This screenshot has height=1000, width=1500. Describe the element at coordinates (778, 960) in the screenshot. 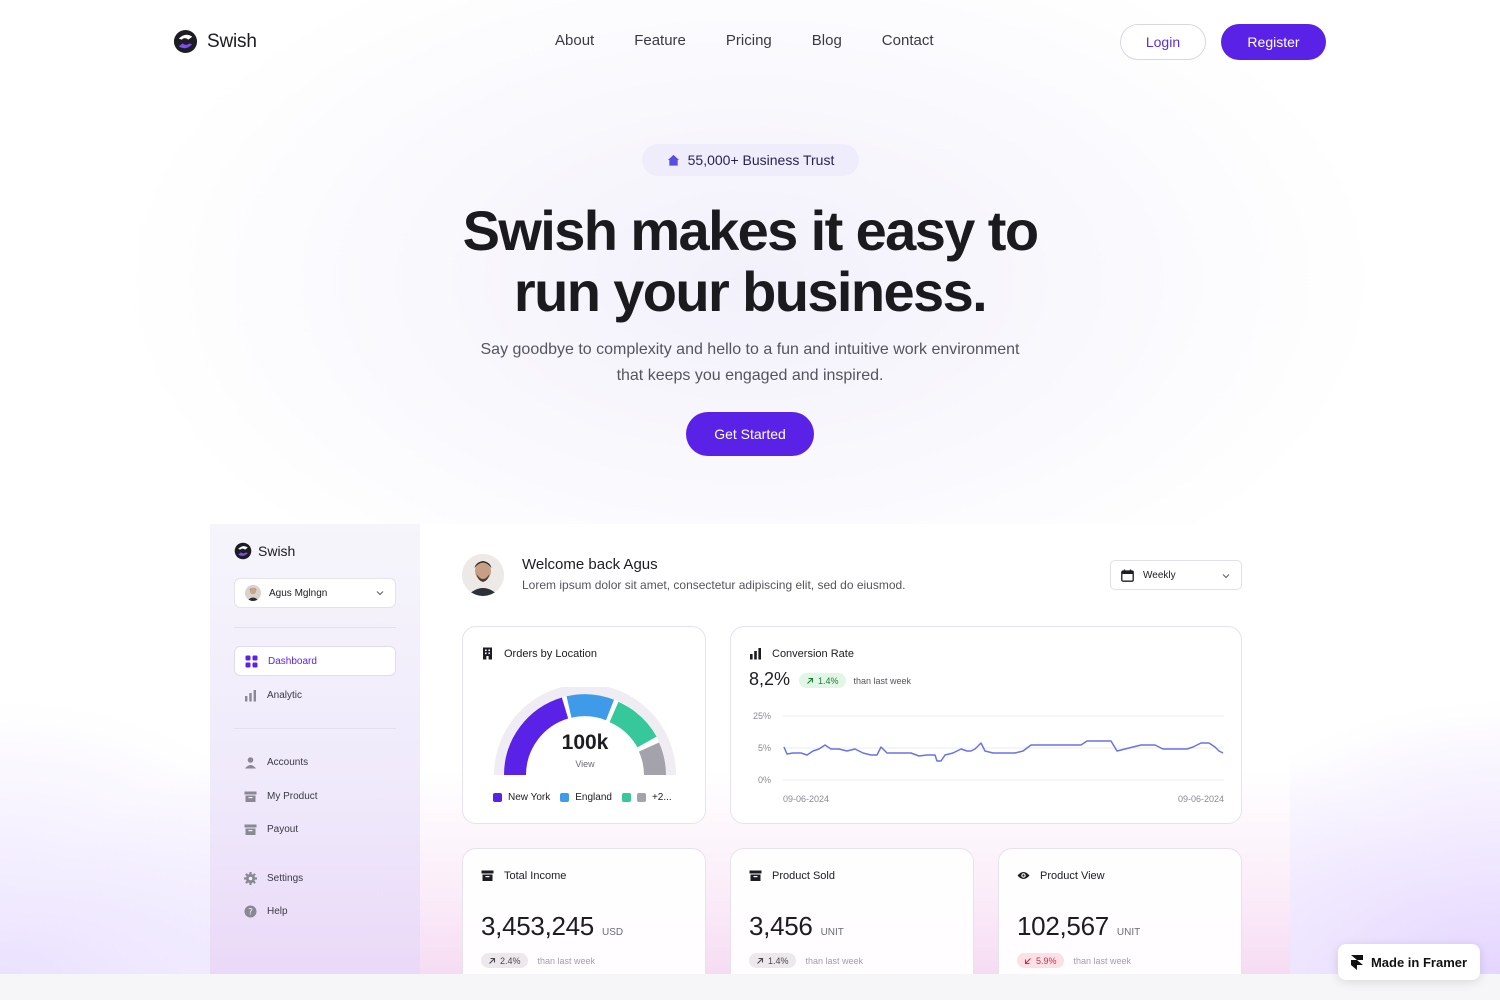

I see `delta-value: 1.4%` at that location.